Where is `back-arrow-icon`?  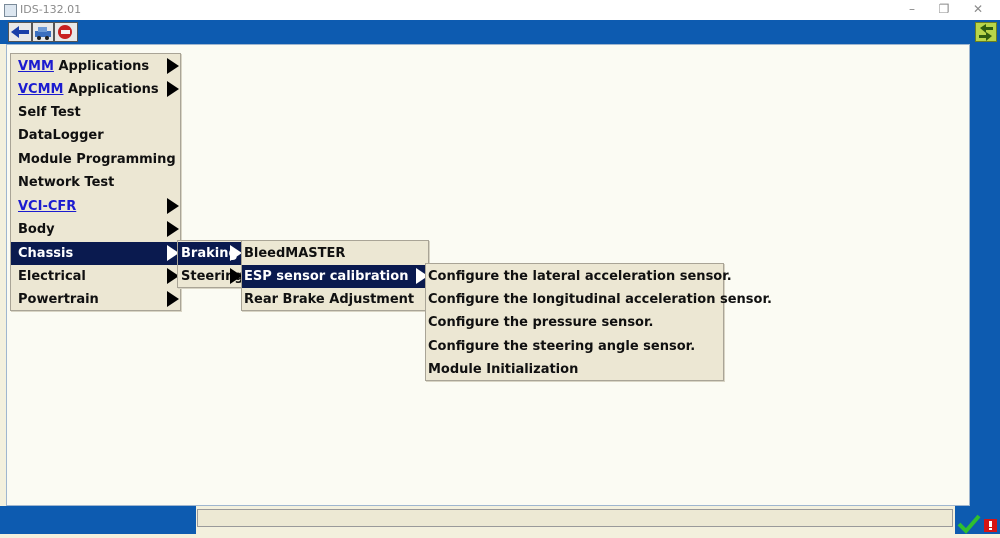
back-arrow-icon is located at coordinates (20, 32).